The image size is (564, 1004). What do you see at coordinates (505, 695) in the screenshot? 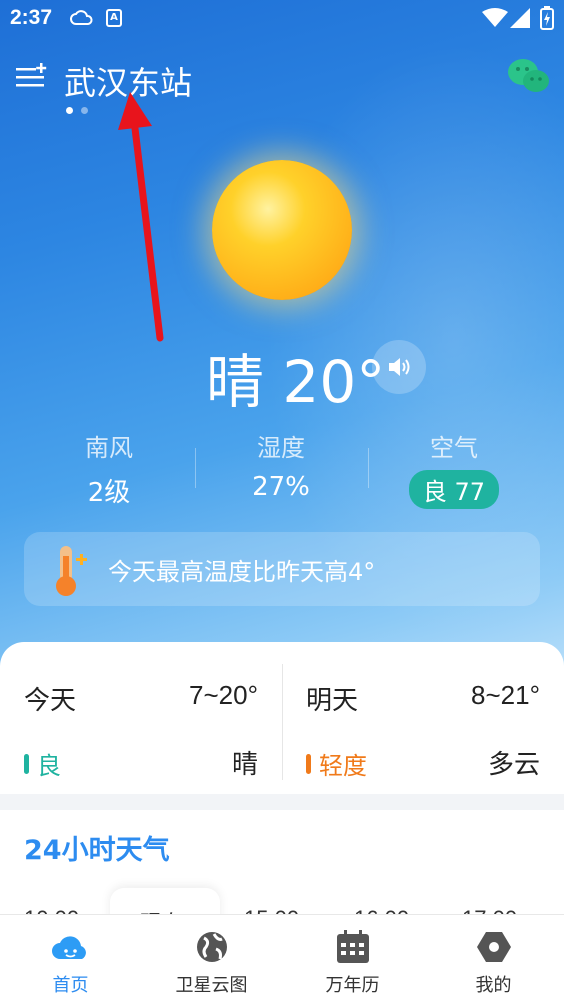
I see `forecast-temp-range: 8~21°` at bounding box center [505, 695].